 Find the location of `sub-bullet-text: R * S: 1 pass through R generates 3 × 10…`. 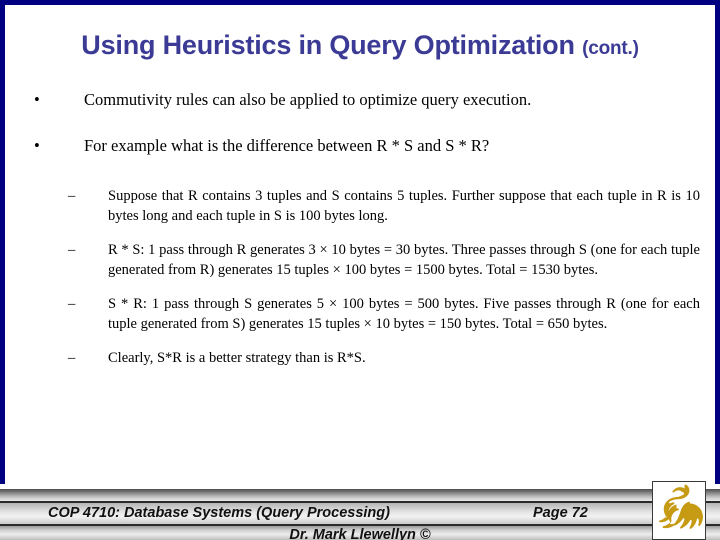

sub-bullet-text: R * S: 1 pass through R generates 3 × 10… is located at coordinates (404, 260).